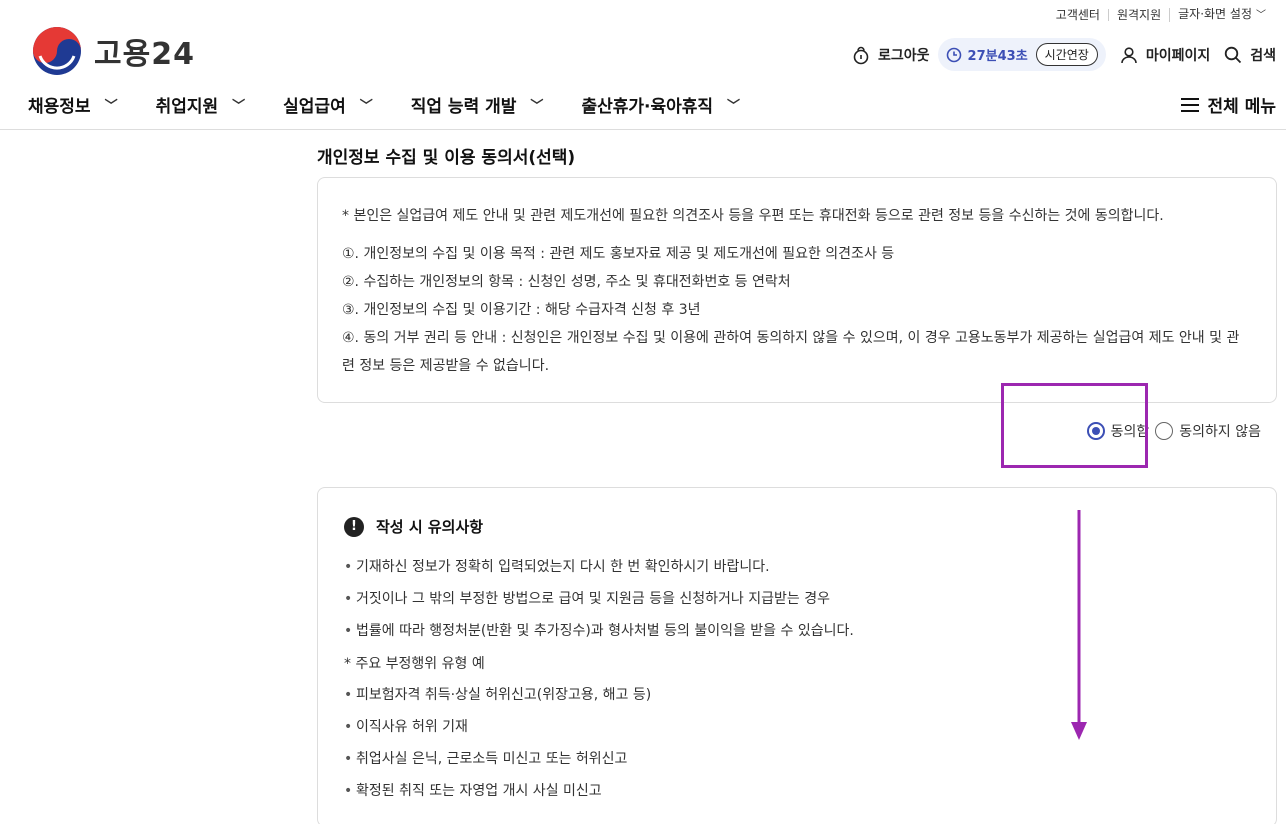 The height and width of the screenshot is (824, 1286). I want to click on radio-unchecked-icon, so click(1164, 431).